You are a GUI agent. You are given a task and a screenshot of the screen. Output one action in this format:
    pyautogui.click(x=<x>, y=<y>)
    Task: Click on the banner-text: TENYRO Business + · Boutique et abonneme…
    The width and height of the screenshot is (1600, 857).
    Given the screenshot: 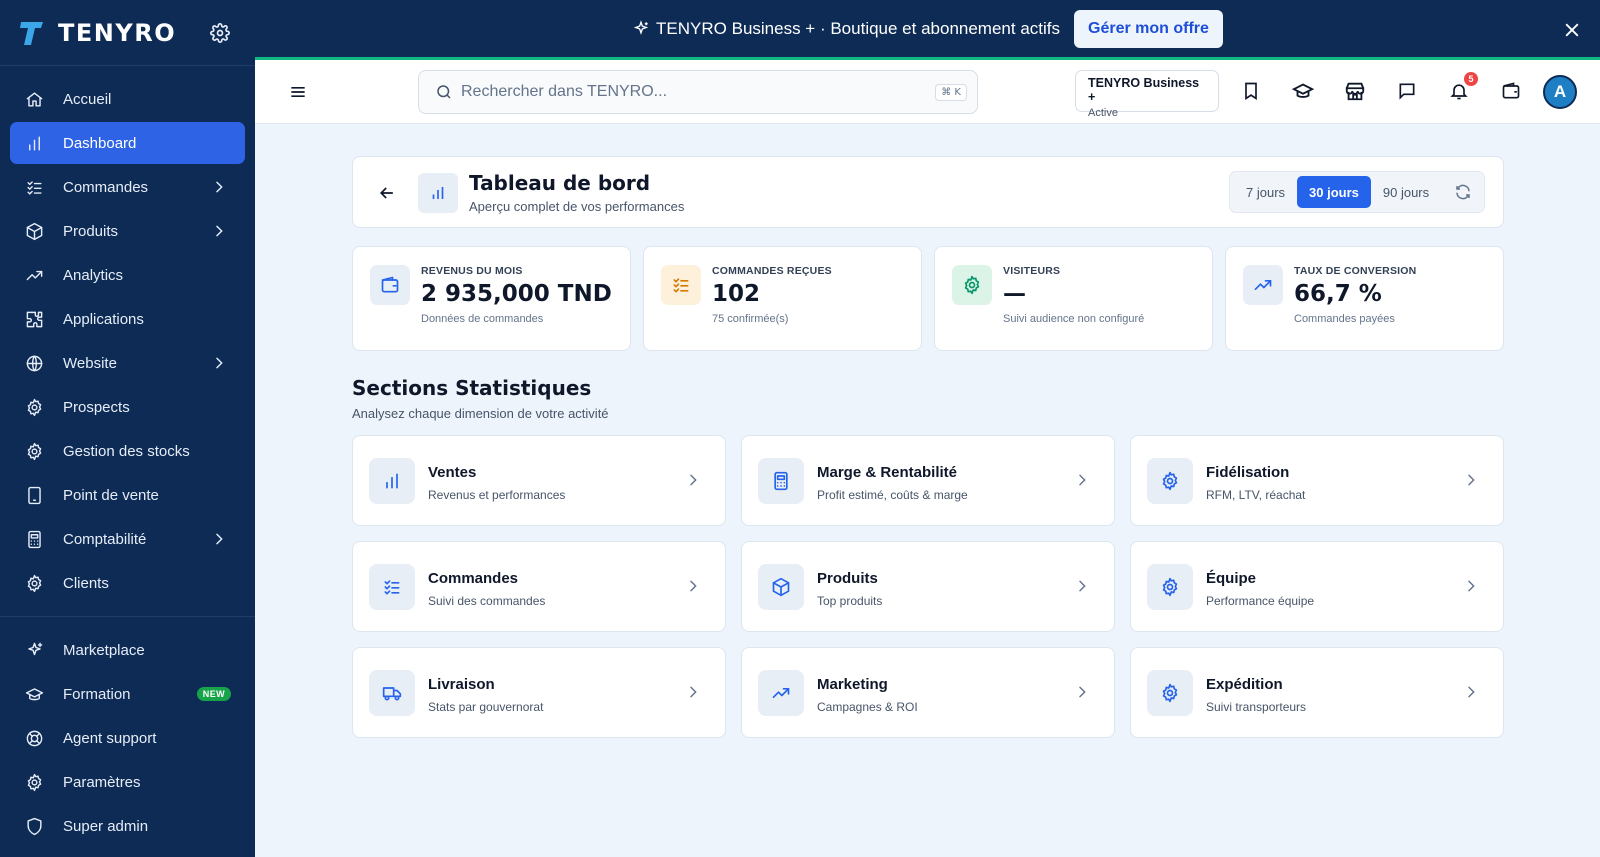 What is the action you would take?
    pyautogui.click(x=858, y=28)
    